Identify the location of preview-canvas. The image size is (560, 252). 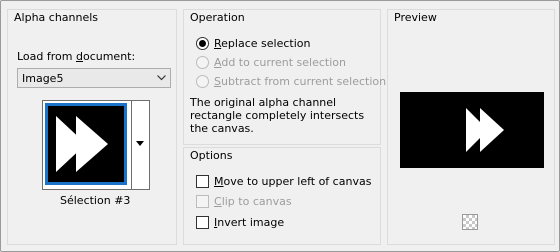
(472, 130).